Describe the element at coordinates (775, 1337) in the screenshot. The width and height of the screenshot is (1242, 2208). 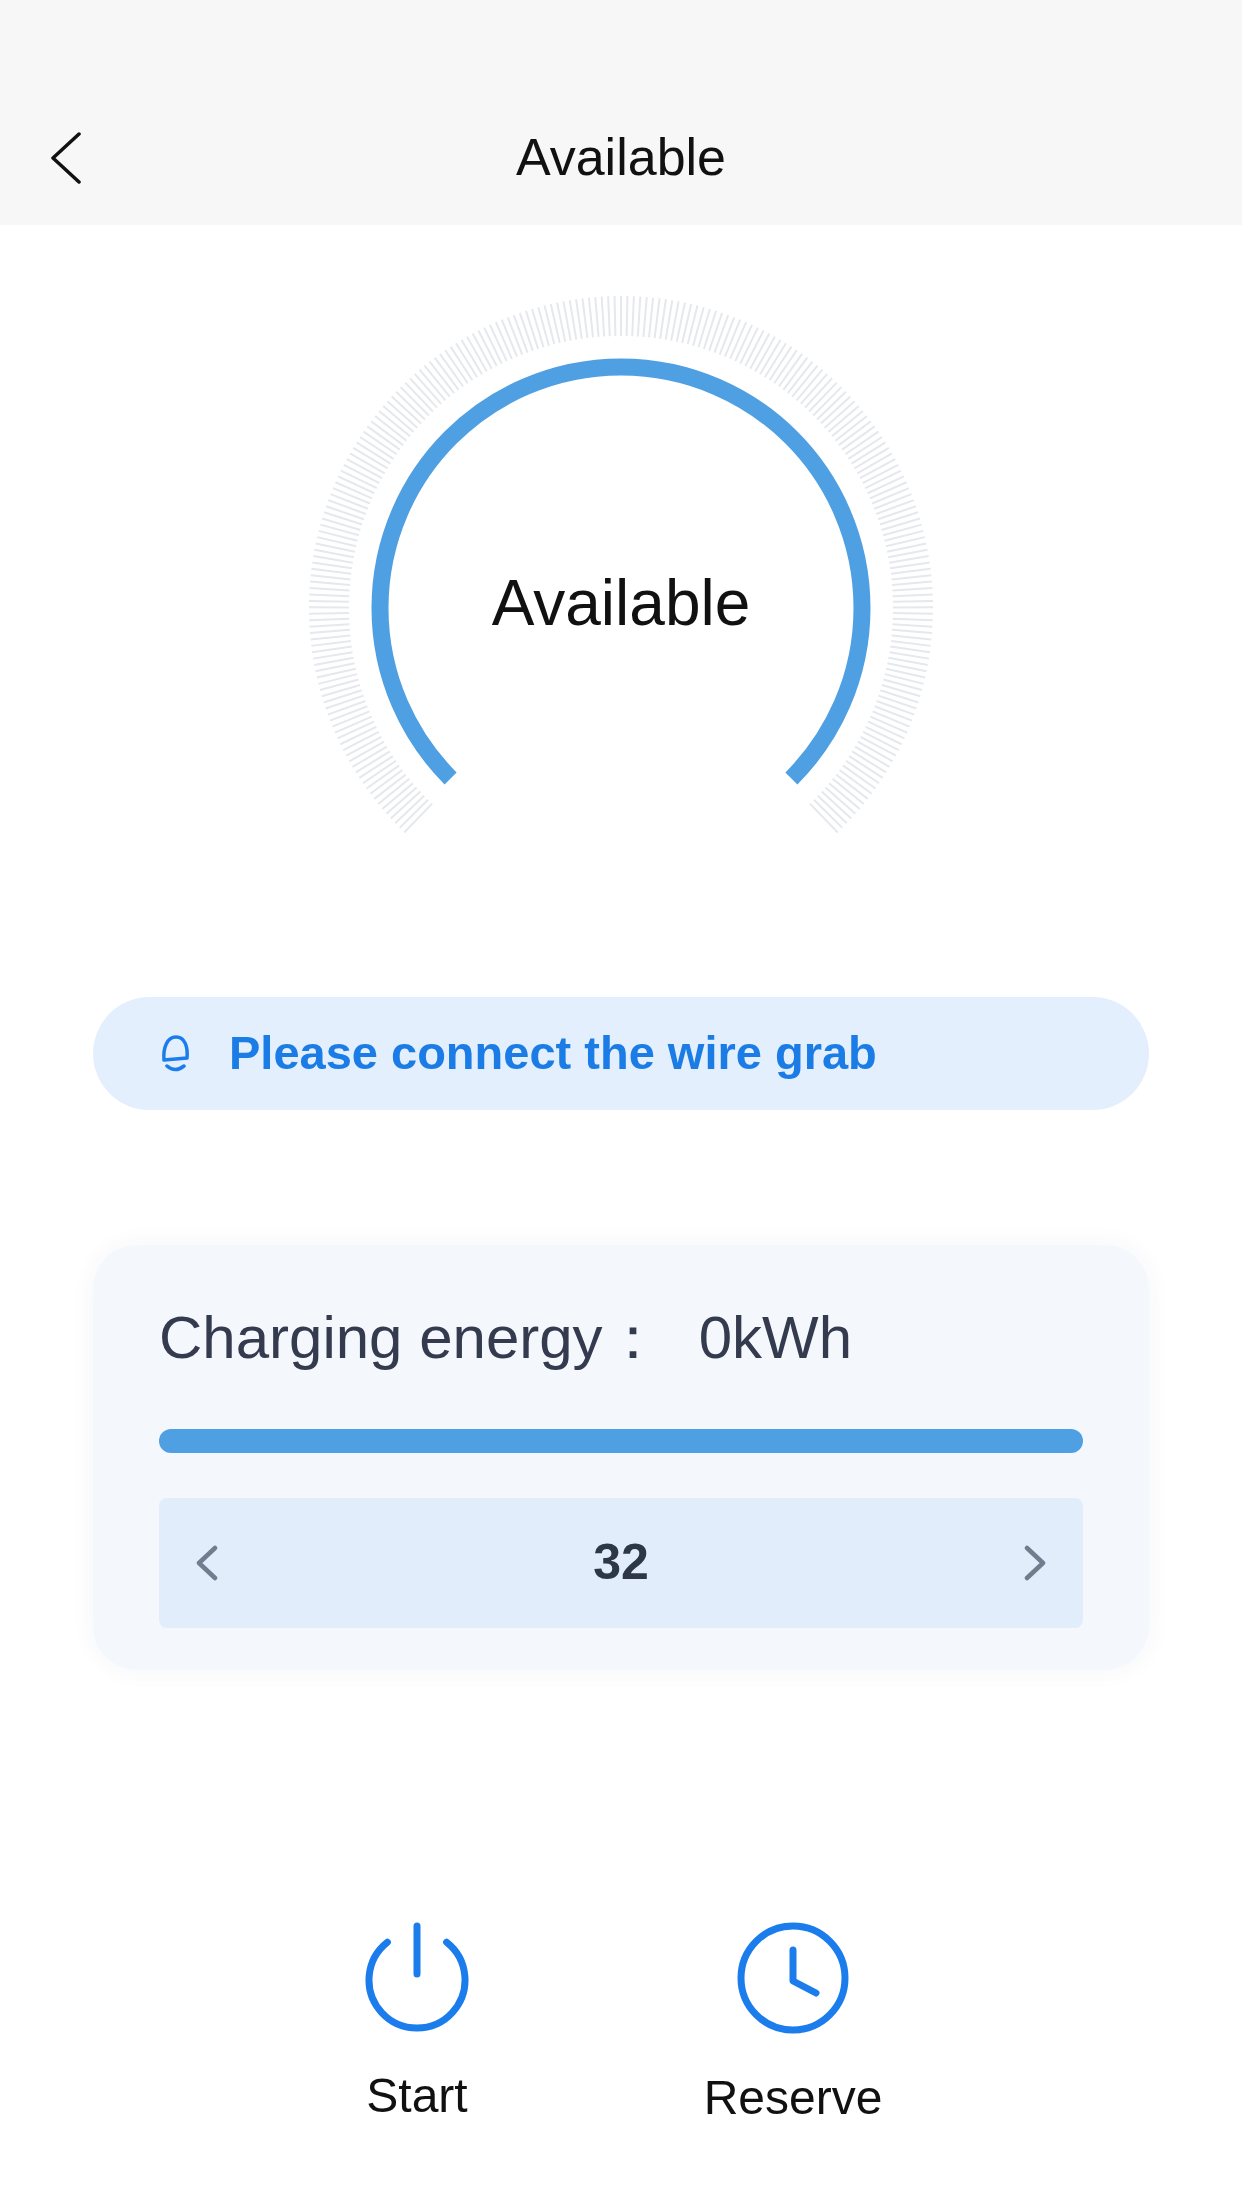
I see `energy-value: 0kWh` at that location.